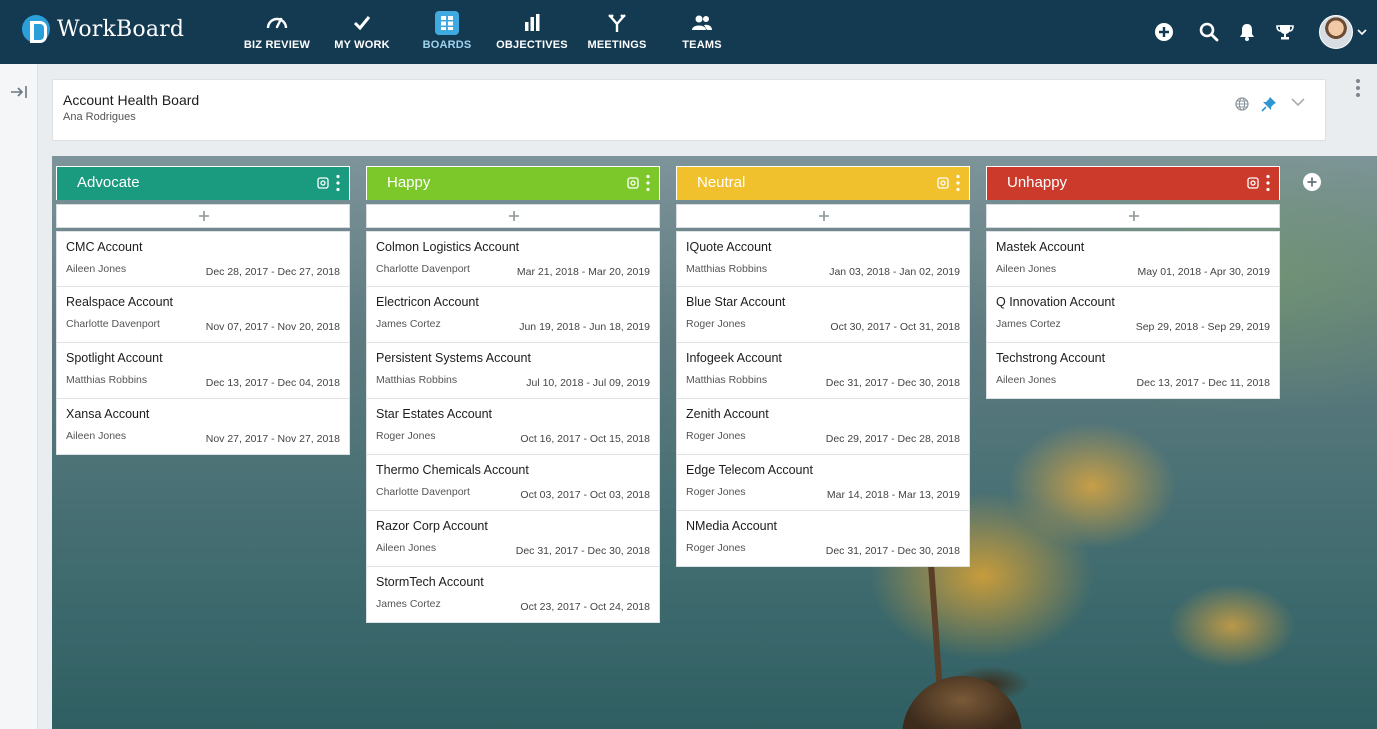 This screenshot has height=729, width=1377. What do you see at coordinates (1336, 32) in the screenshot?
I see `user-avatar` at bounding box center [1336, 32].